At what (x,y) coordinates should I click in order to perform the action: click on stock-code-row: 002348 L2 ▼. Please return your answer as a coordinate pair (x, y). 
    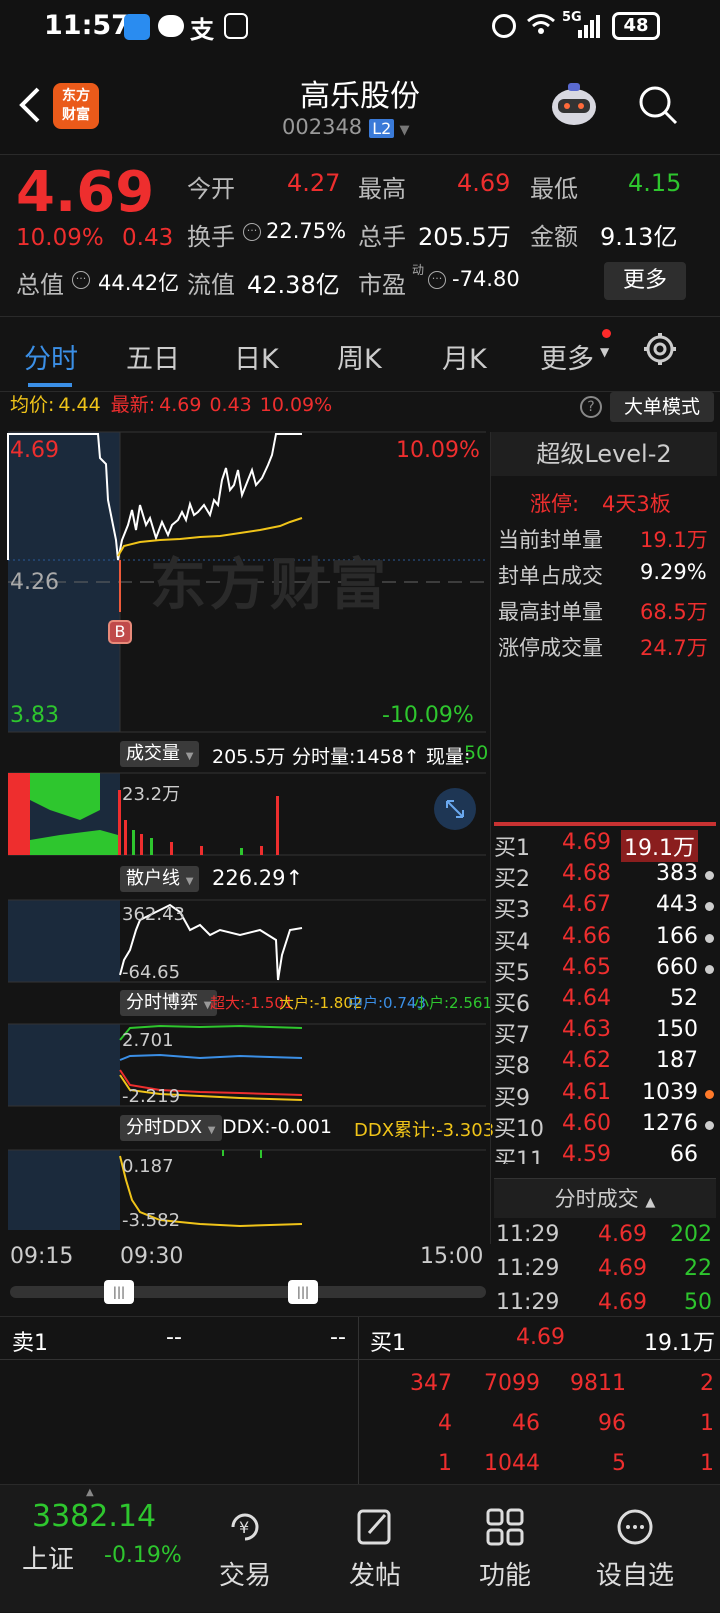
    Looking at the image, I should click on (345, 129).